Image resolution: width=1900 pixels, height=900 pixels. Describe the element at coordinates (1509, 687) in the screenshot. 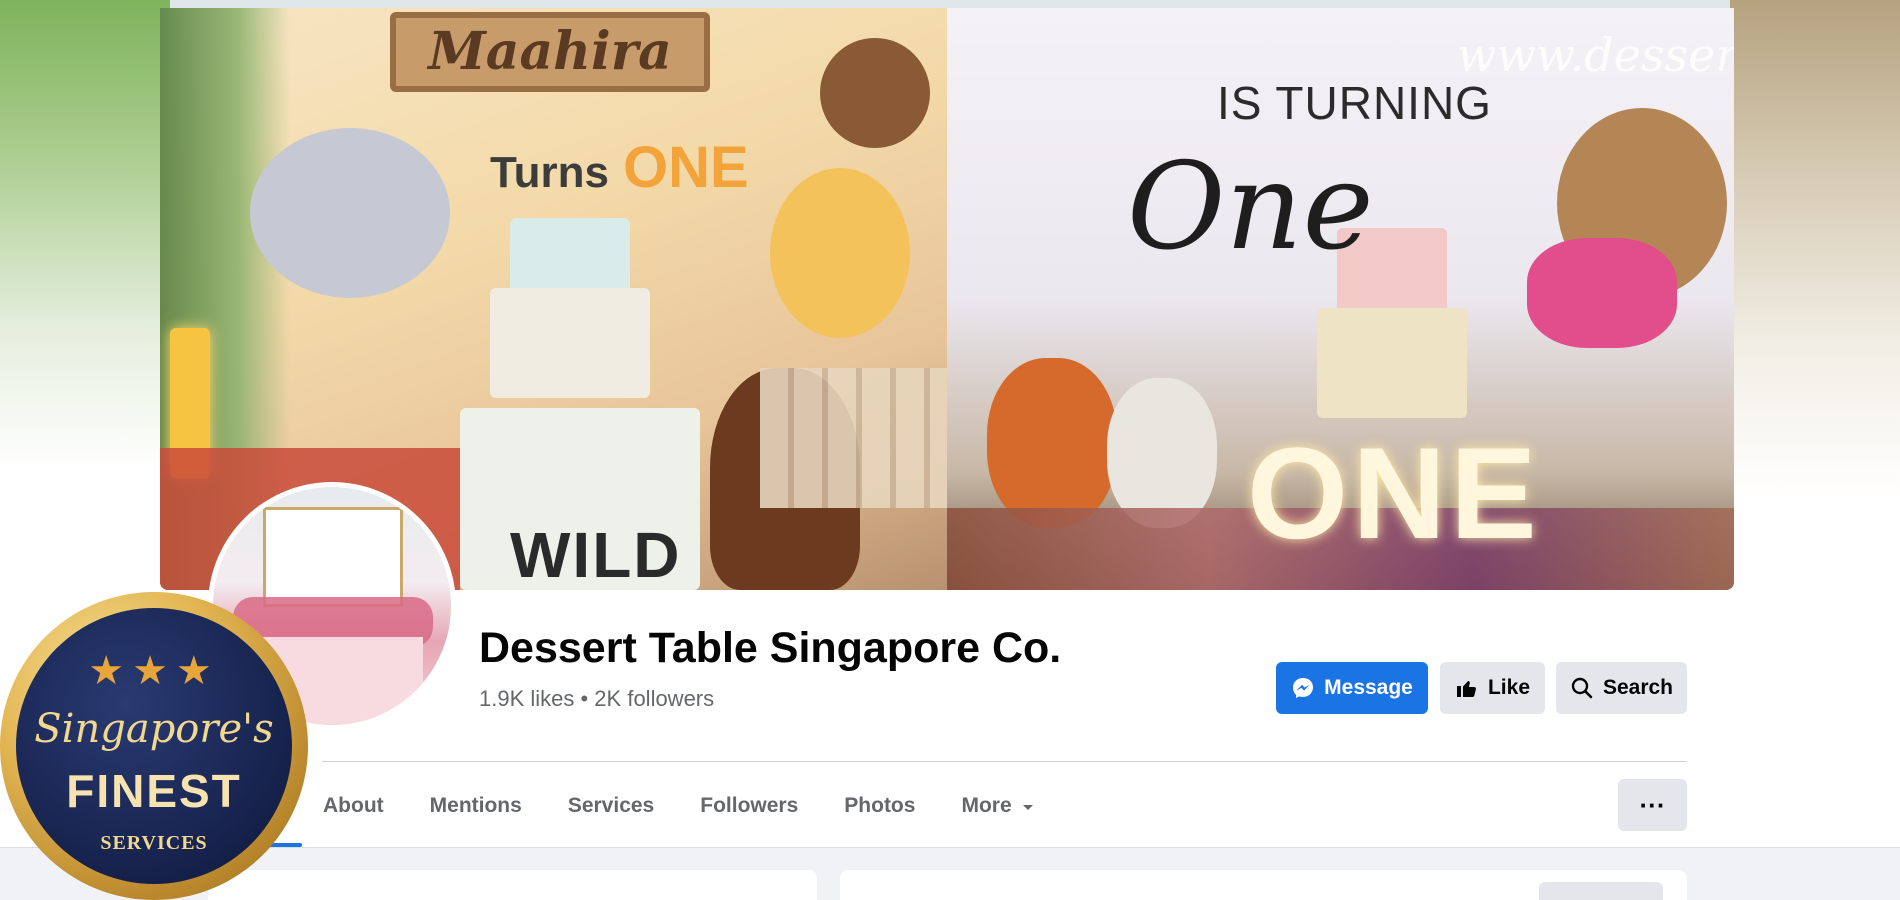

I see `like-button-label: Like` at that location.